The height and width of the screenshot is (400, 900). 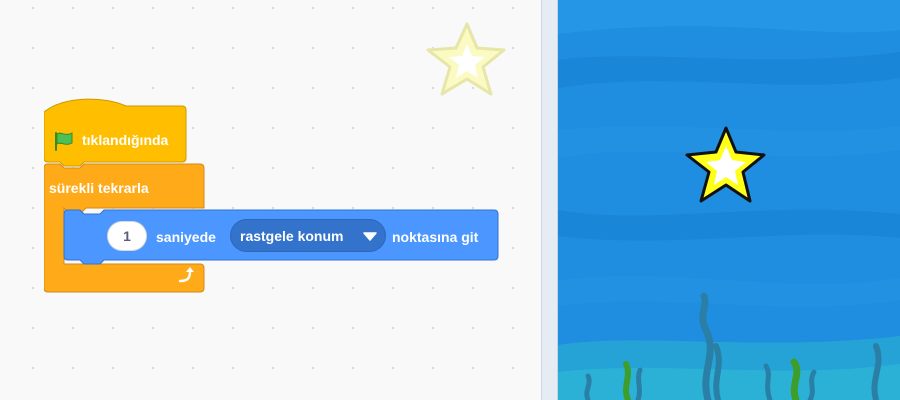 What do you see at coordinates (370, 236) in the screenshot?
I see `chevron-down-icon` at bounding box center [370, 236].